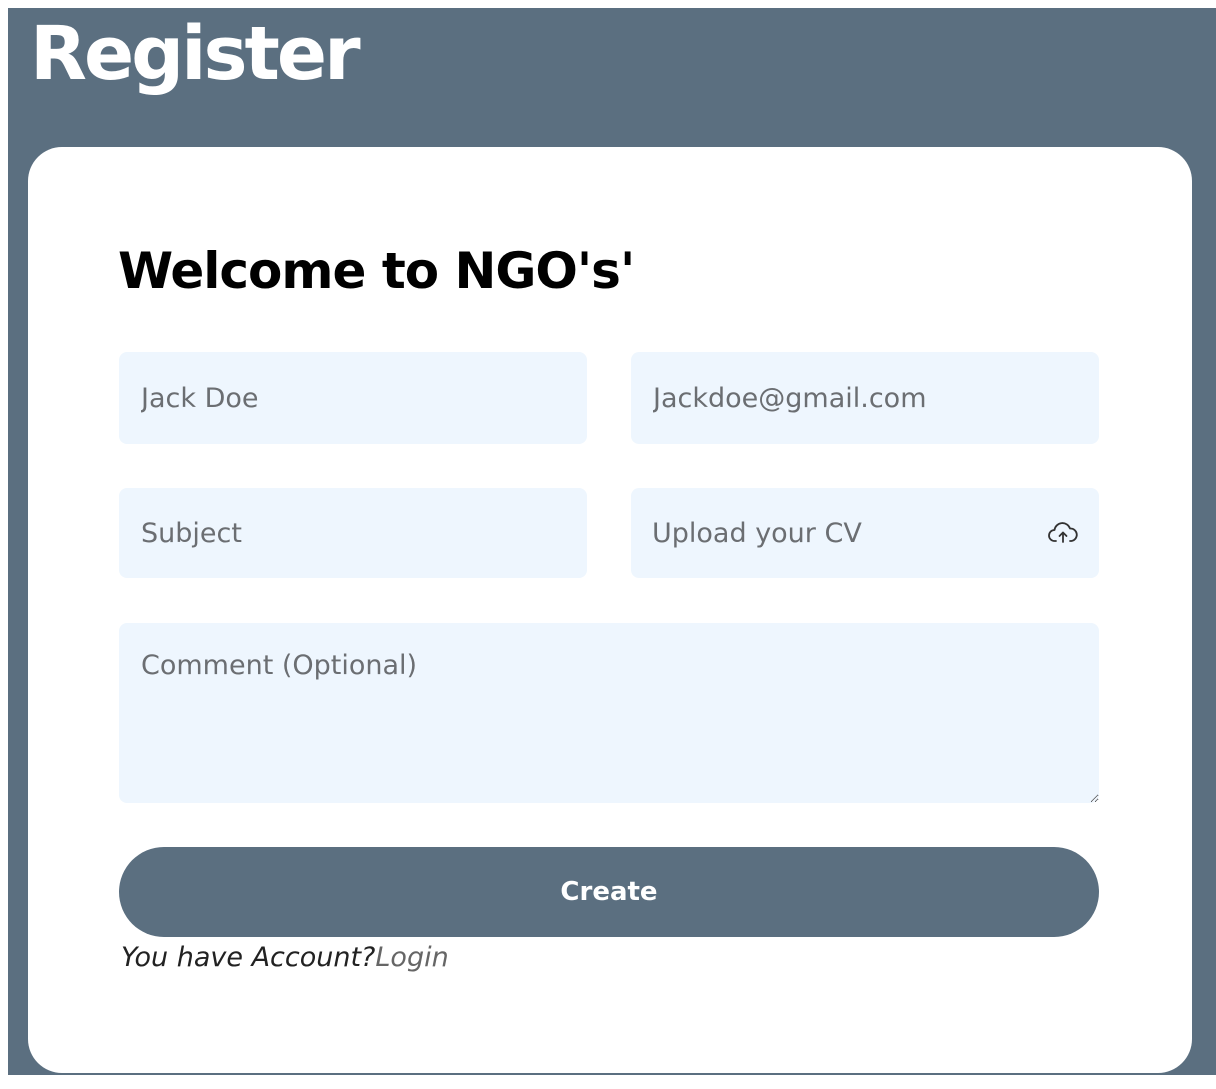 This screenshot has width=1216, height=1089. What do you see at coordinates (609, 713) in the screenshot?
I see `comment-textarea` at bounding box center [609, 713].